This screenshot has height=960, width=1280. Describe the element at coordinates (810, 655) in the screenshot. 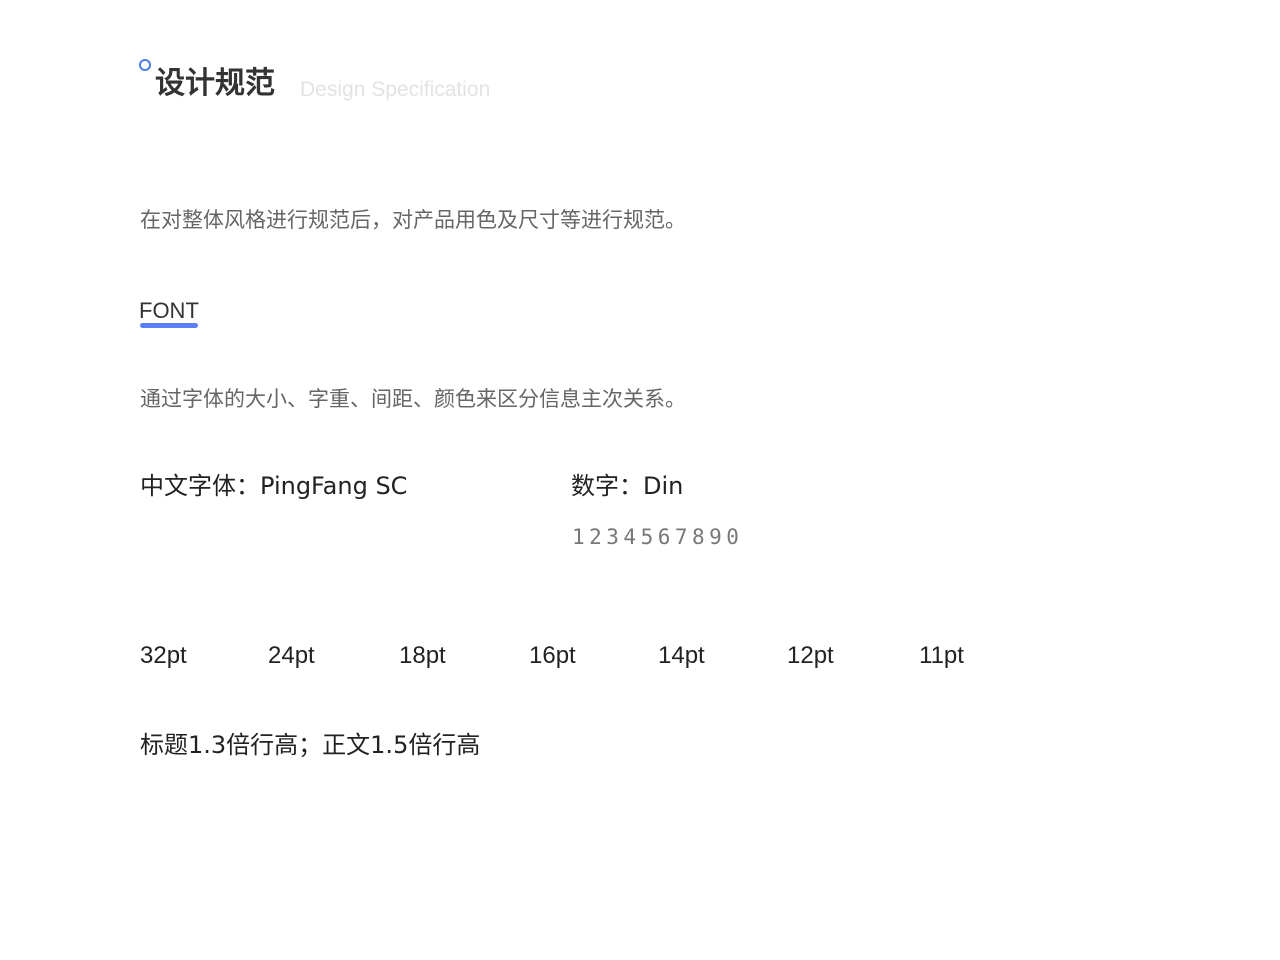

I see `size-12pt: 12pt` at that location.